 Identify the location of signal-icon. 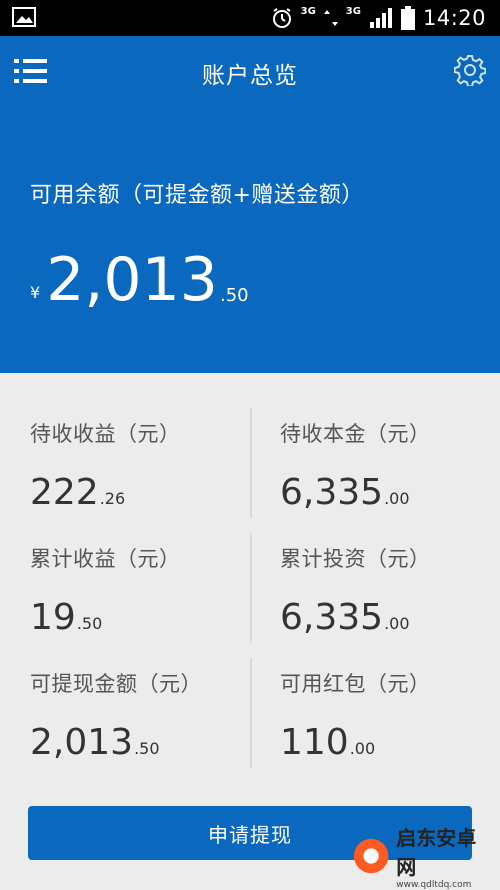
(380, 18).